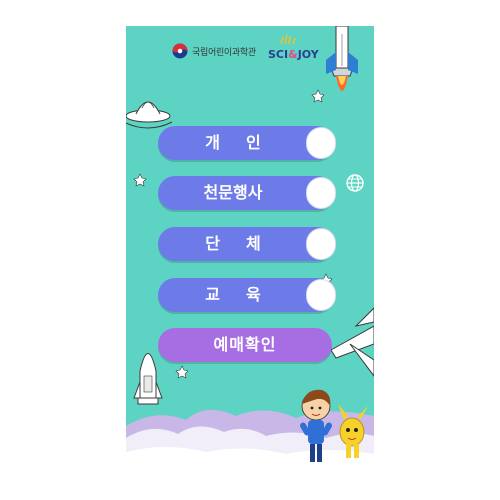 The height and width of the screenshot is (500, 500). I want to click on bottom-illustration, so click(250, 433).